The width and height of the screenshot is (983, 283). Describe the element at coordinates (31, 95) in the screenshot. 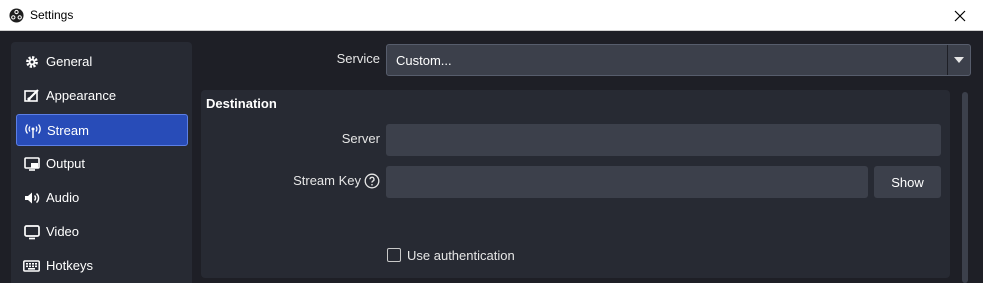

I see `brush-icon` at that location.